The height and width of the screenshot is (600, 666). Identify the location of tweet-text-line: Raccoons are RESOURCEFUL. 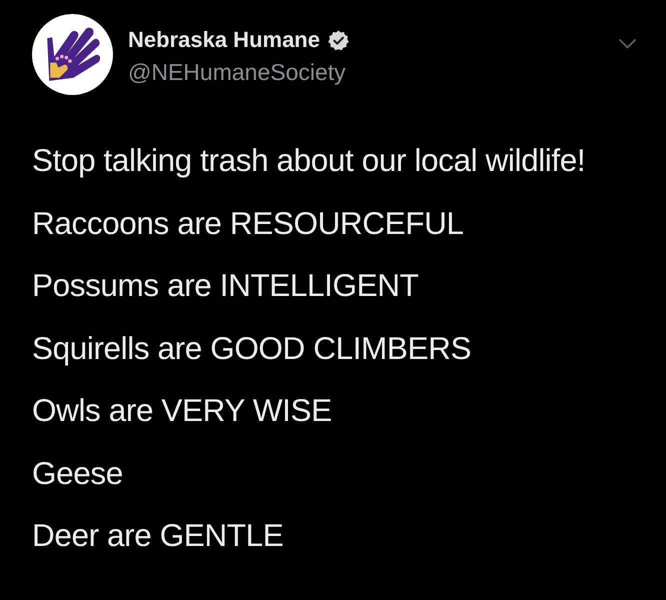
(248, 223).